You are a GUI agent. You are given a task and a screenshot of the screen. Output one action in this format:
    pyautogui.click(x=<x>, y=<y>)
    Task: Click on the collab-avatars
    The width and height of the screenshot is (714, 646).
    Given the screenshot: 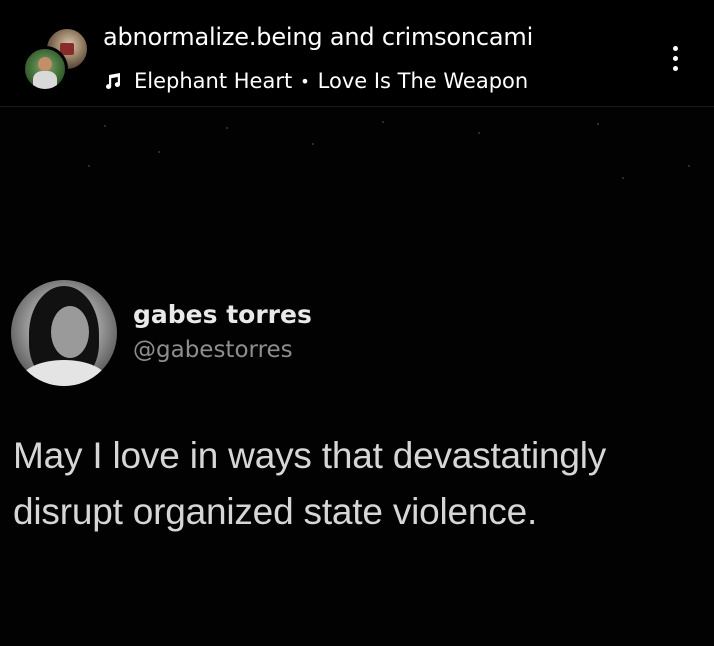 What is the action you would take?
    pyautogui.click(x=56, y=59)
    